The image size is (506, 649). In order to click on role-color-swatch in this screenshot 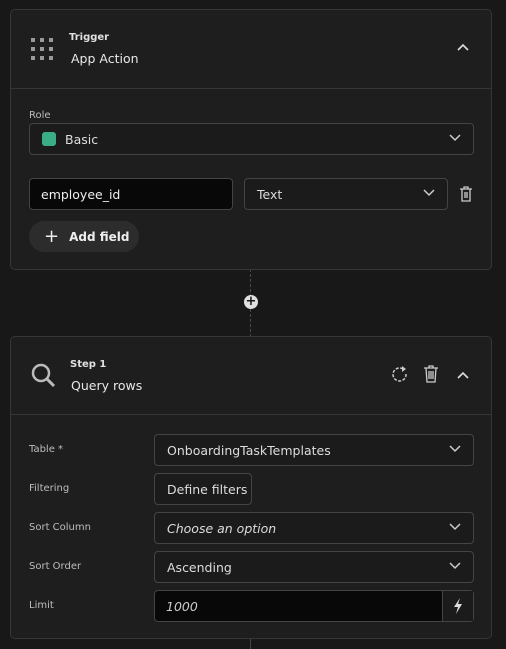, I will do `click(49, 139)`.